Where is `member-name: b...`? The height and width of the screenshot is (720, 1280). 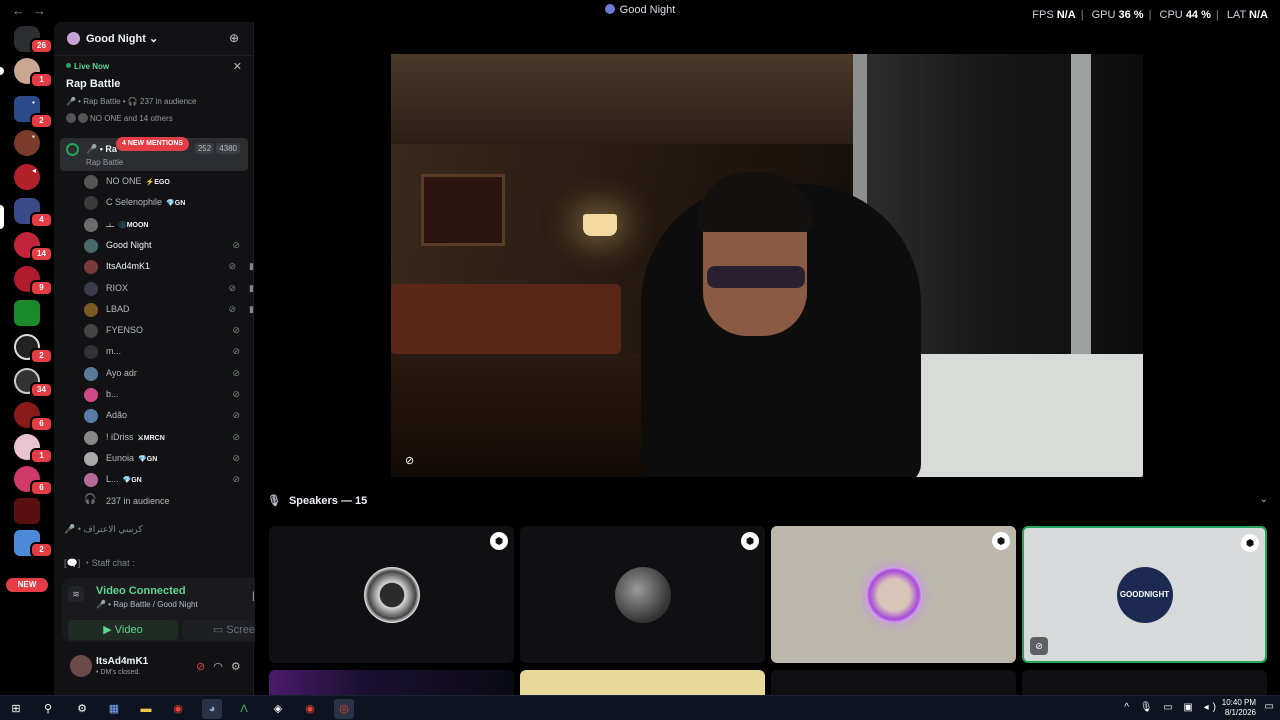 member-name: b... is located at coordinates (112, 394).